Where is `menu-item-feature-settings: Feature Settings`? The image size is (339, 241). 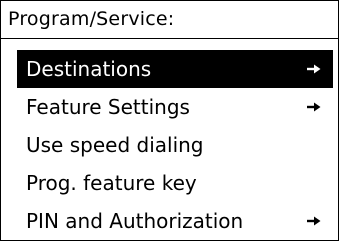 menu-item-feature-settings: Feature Settings is located at coordinates (175, 107).